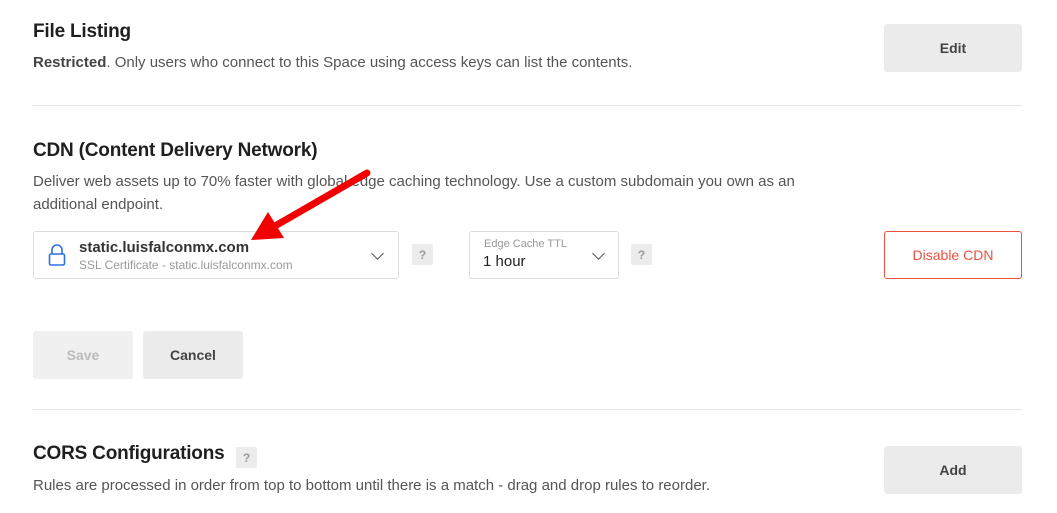  Describe the element at coordinates (544, 255) in the screenshot. I see `edge-cache-ttl-select: Edge Cache TTL 1 hour` at that location.